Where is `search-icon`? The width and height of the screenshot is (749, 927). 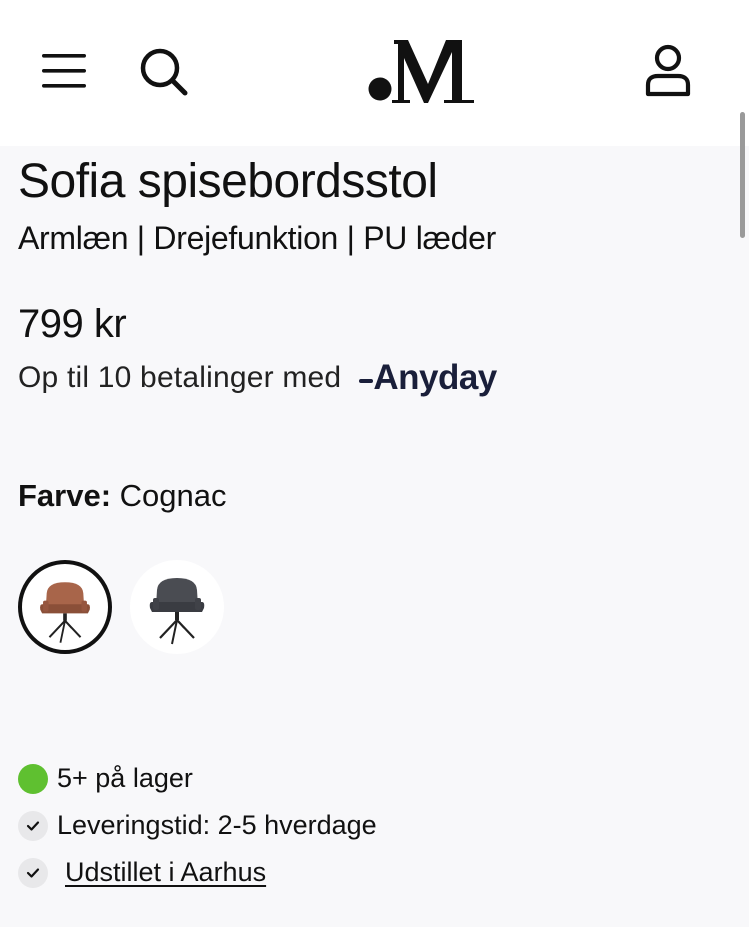 search-icon is located at coordinates (164, 72).